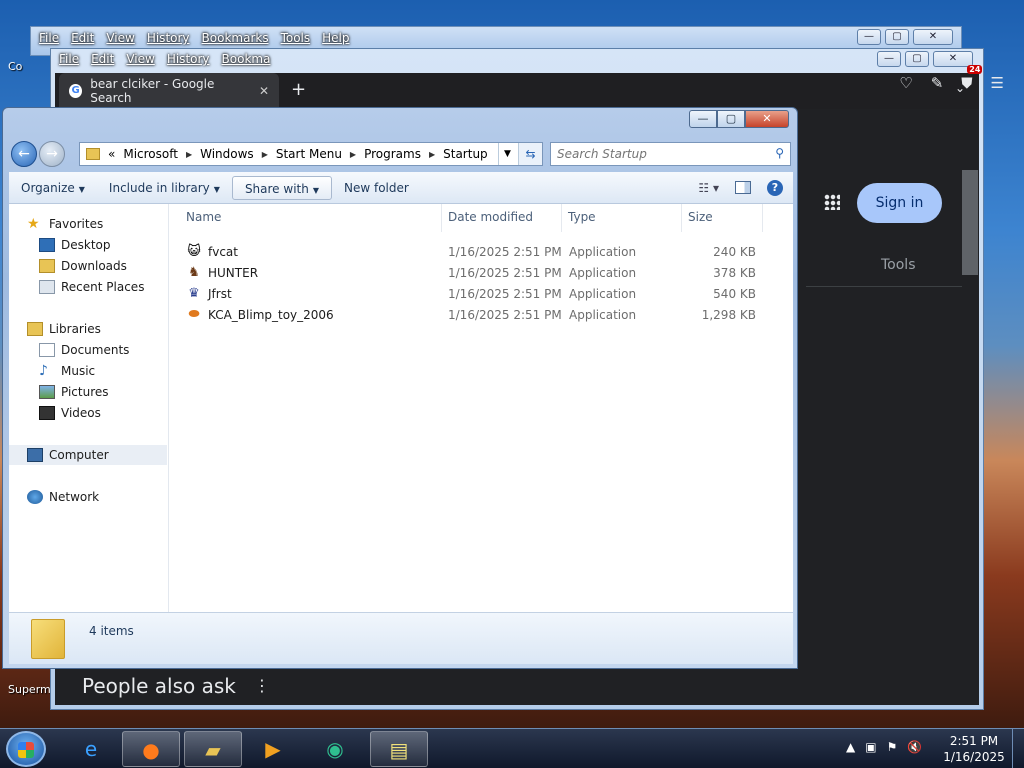 This screenshot has height=768, width=1024. What do you see at coordinates (1018, 748) in the screenshot?
I see `show-desktop-button` at bounding box center [1018, 748].